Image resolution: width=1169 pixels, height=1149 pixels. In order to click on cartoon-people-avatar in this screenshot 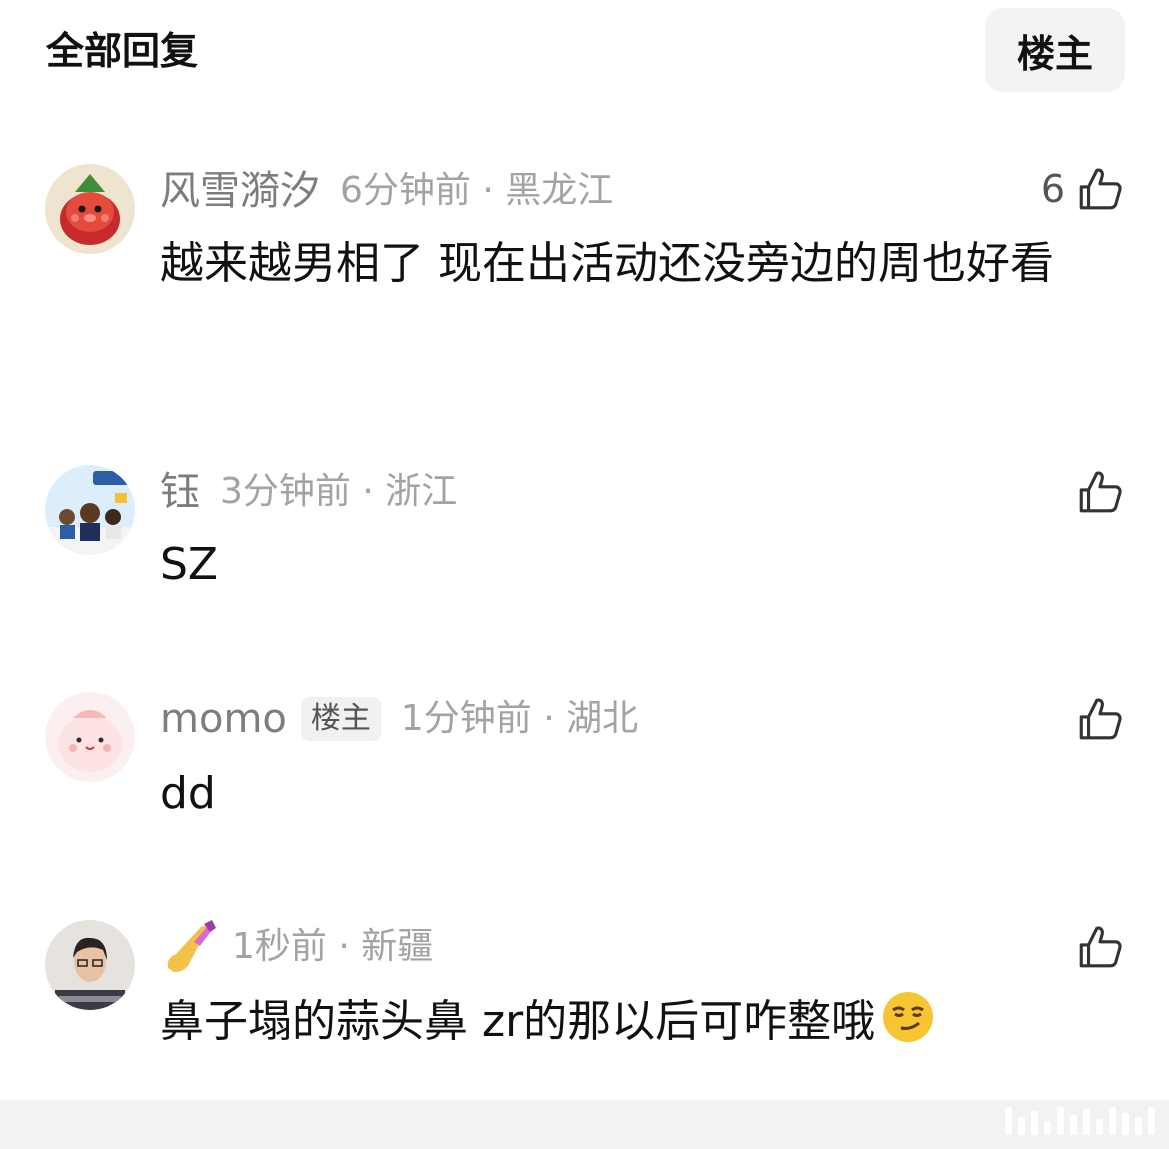, I will do `click(90, 510)`.